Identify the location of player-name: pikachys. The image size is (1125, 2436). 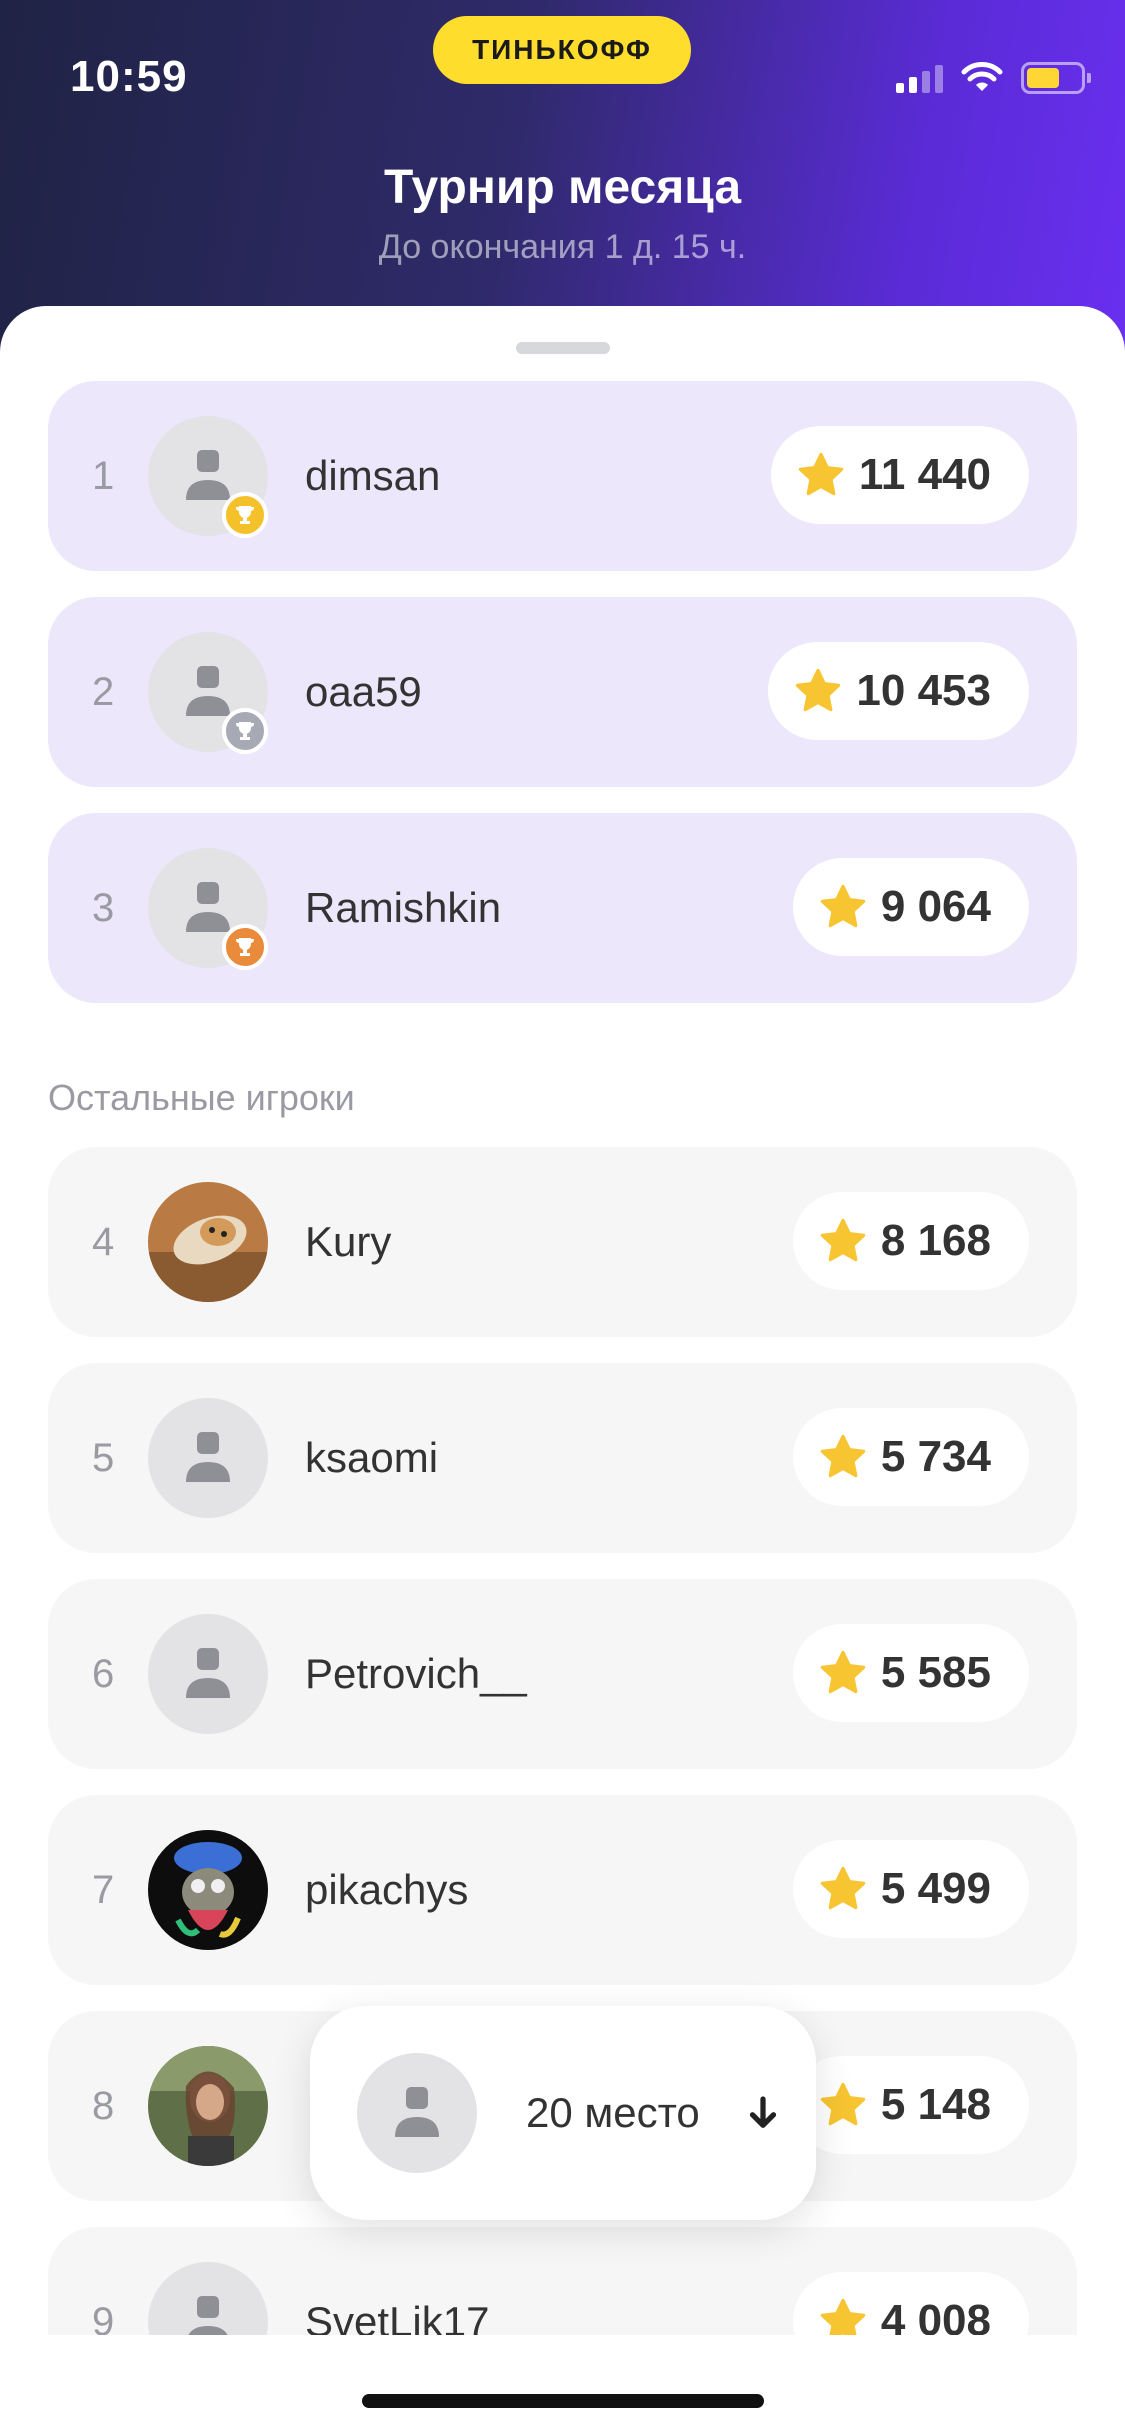
(387, 1889).